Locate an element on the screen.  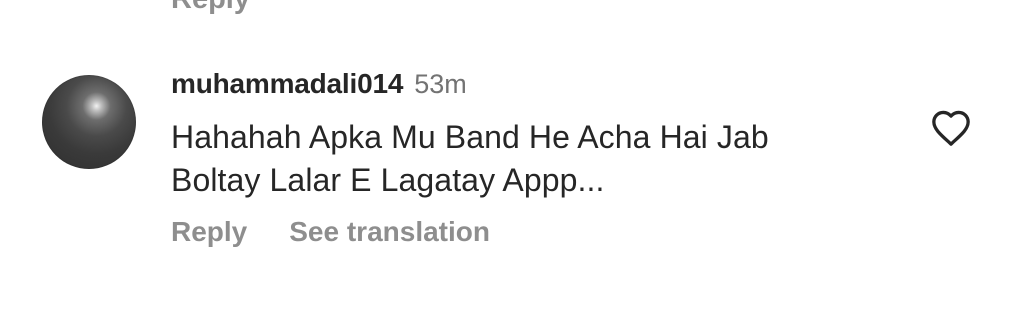
heart-outline-icon is located at coordinates (951, 128).